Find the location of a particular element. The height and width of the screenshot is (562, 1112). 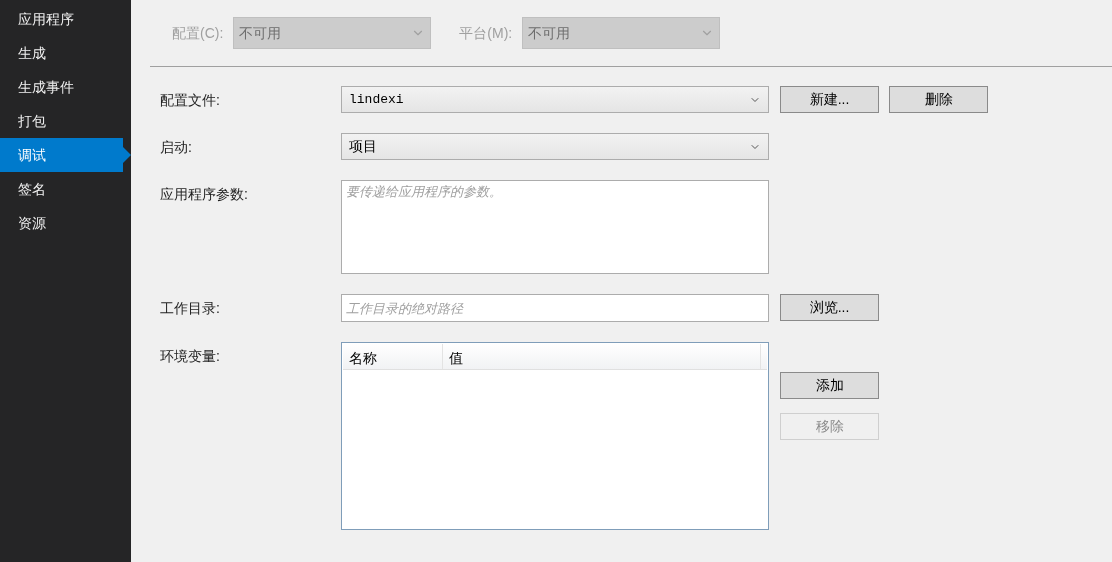

field-label: 启动: is located at coordinates (176, 147).